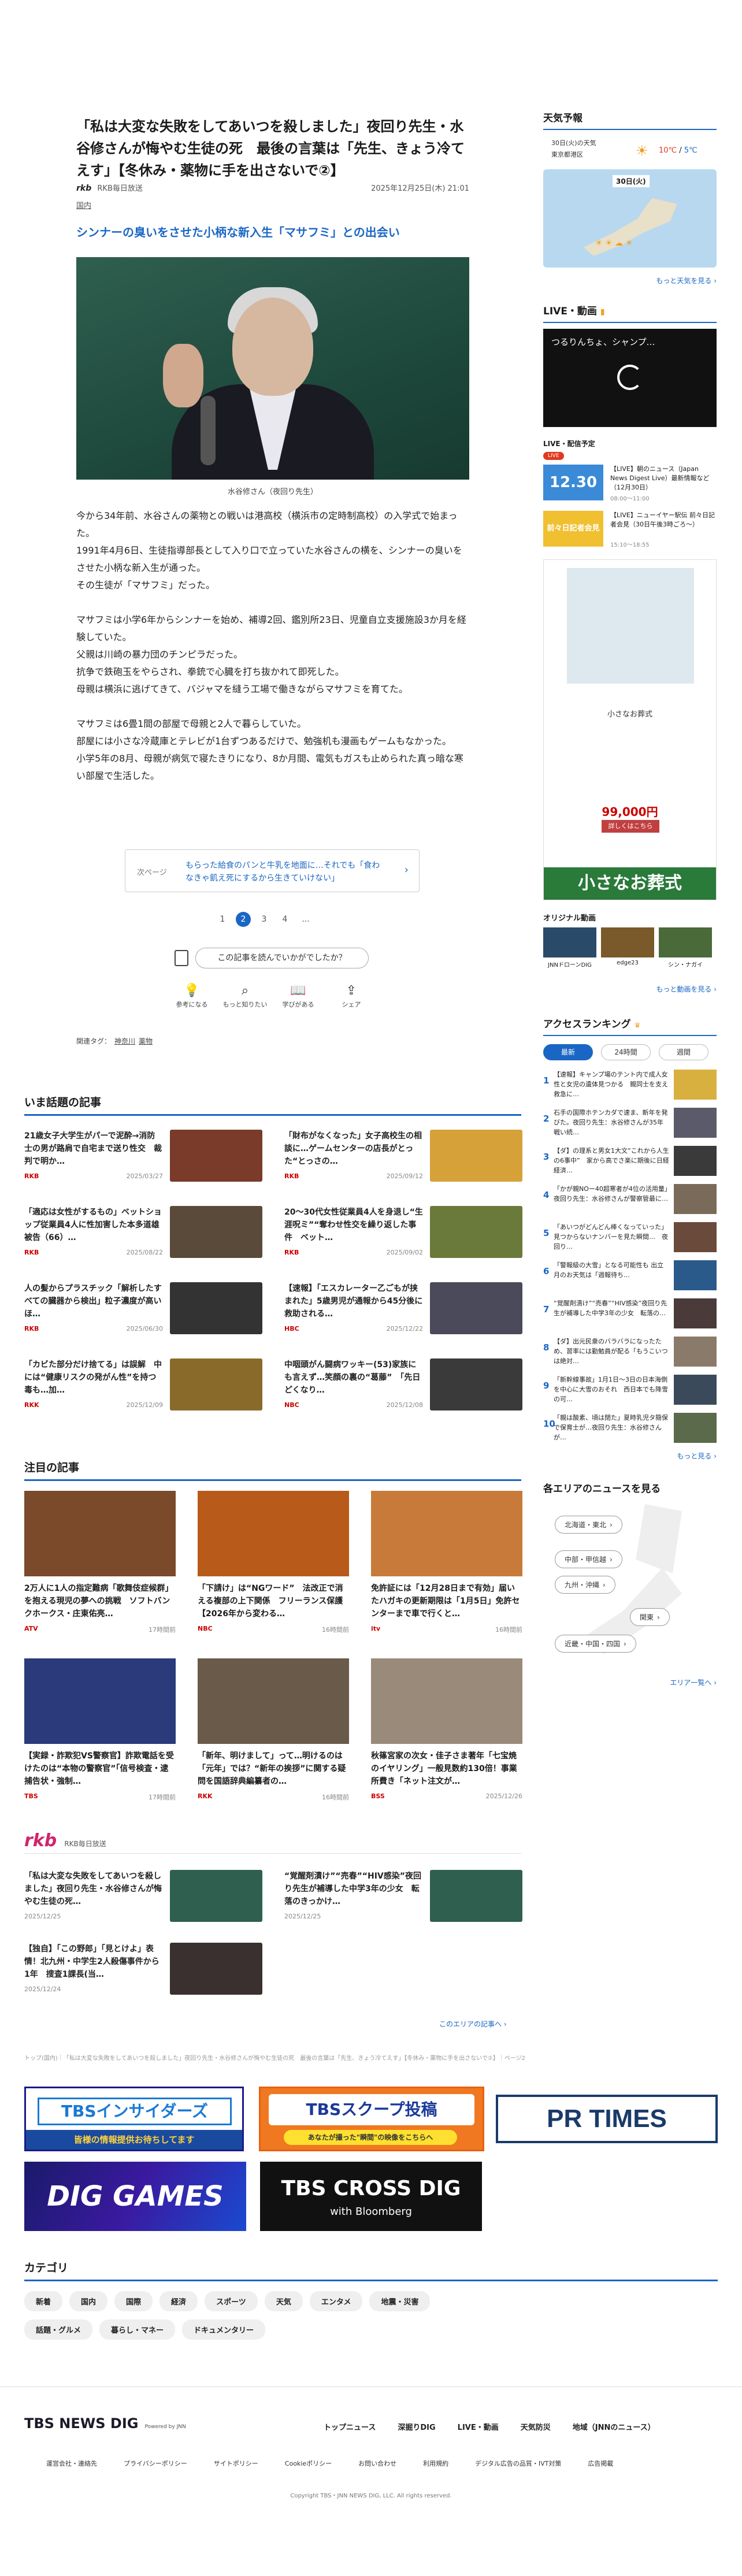 This screenshot has height=2576, width=742. I want to click on footer-link: プライバシーポリシー, so click(155, 2464).